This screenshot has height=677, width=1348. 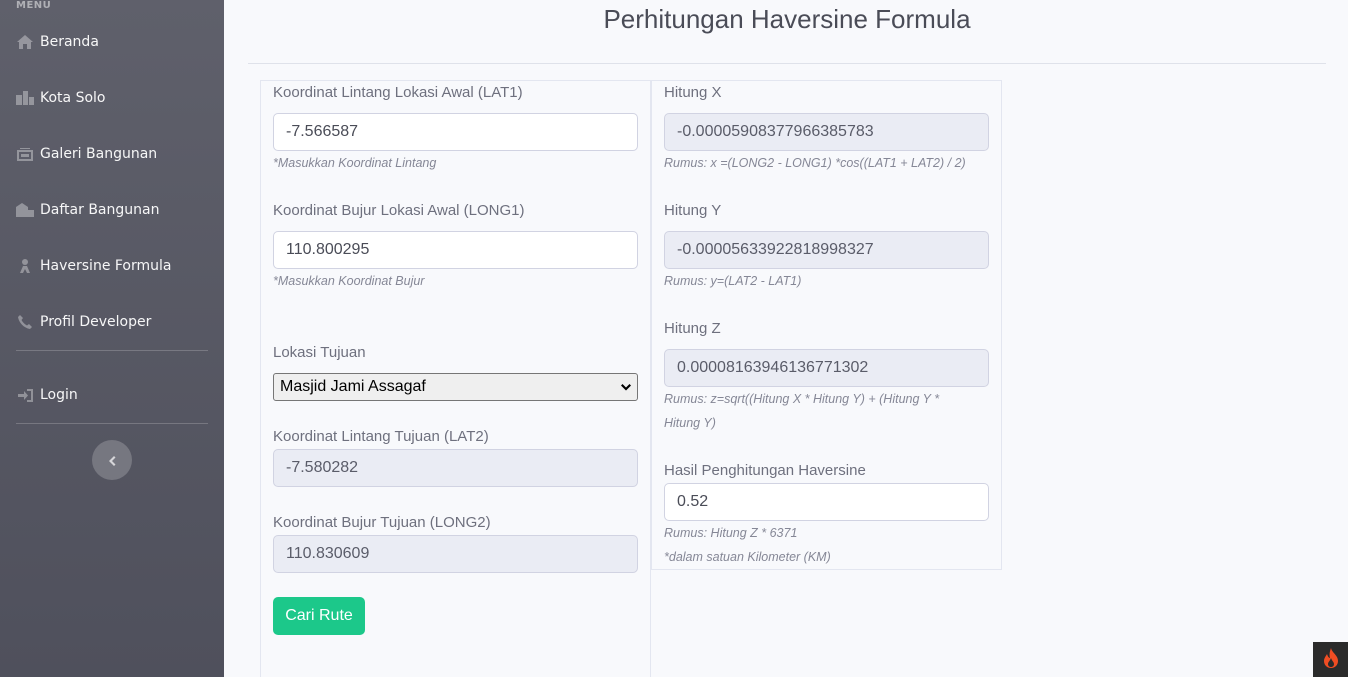 What do you see at coordinates (25, 322) in the screenshot?
I see `phone-icon` at bounding box center [25, 322].